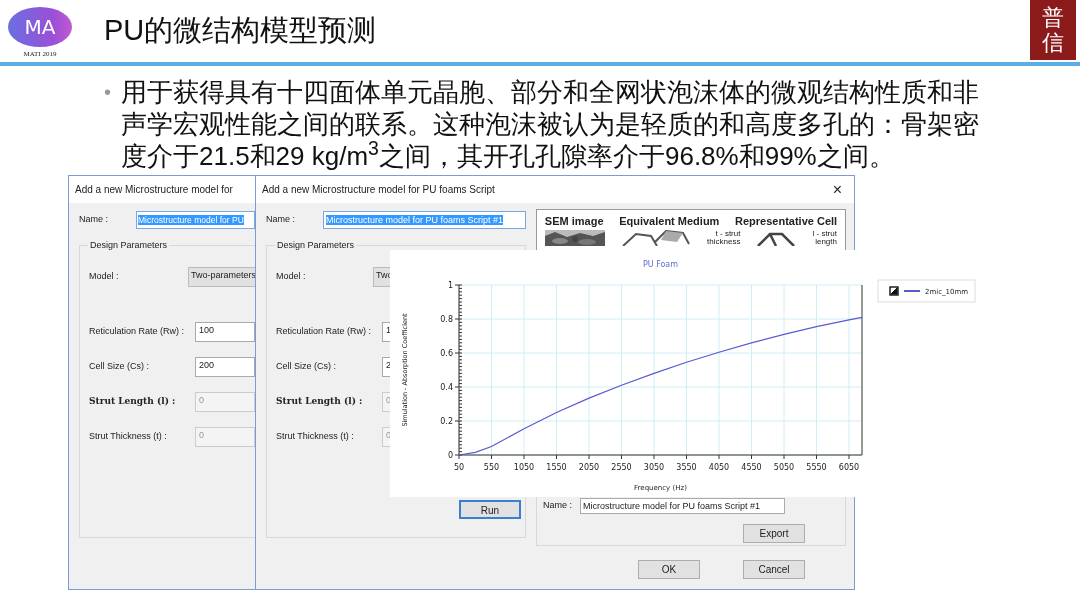 This screenshot has height=607, width=1080. I want to click on axis-tick-label: 3050, so click(654, 467).